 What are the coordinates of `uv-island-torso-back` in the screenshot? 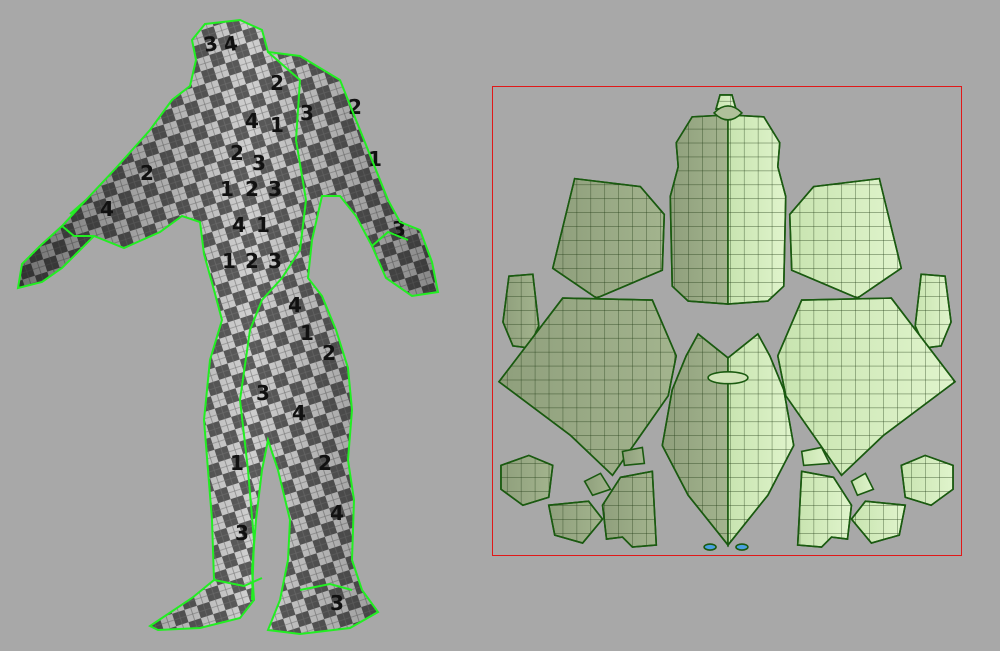 It's located at (728, 440).